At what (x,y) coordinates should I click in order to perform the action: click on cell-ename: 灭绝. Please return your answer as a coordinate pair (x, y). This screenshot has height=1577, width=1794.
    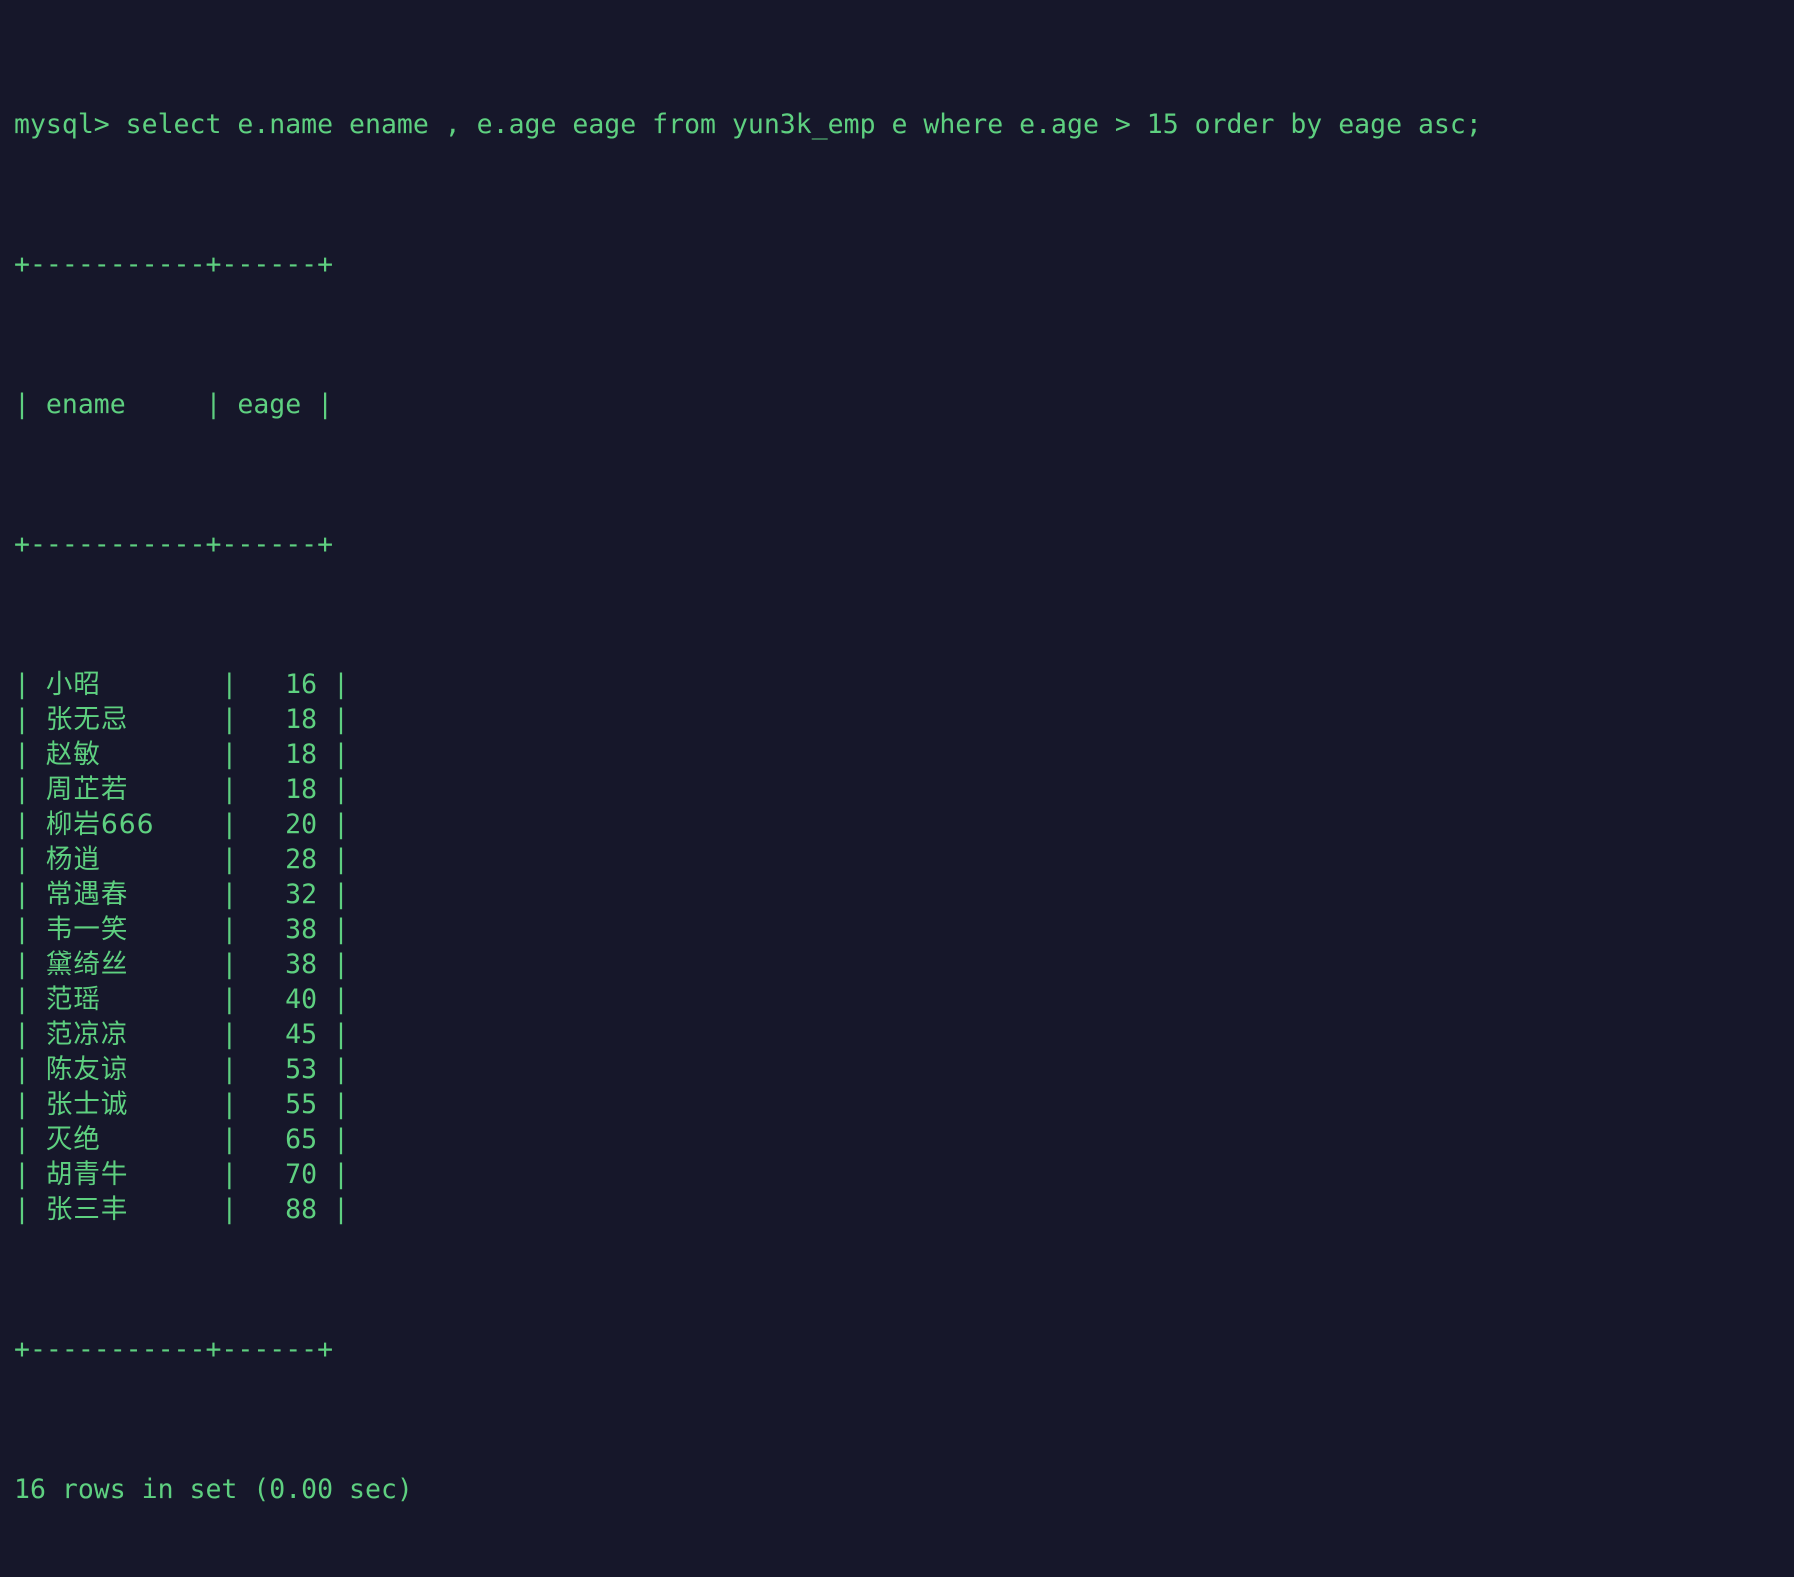
    Looking at the image, I should click on (73, 1139).